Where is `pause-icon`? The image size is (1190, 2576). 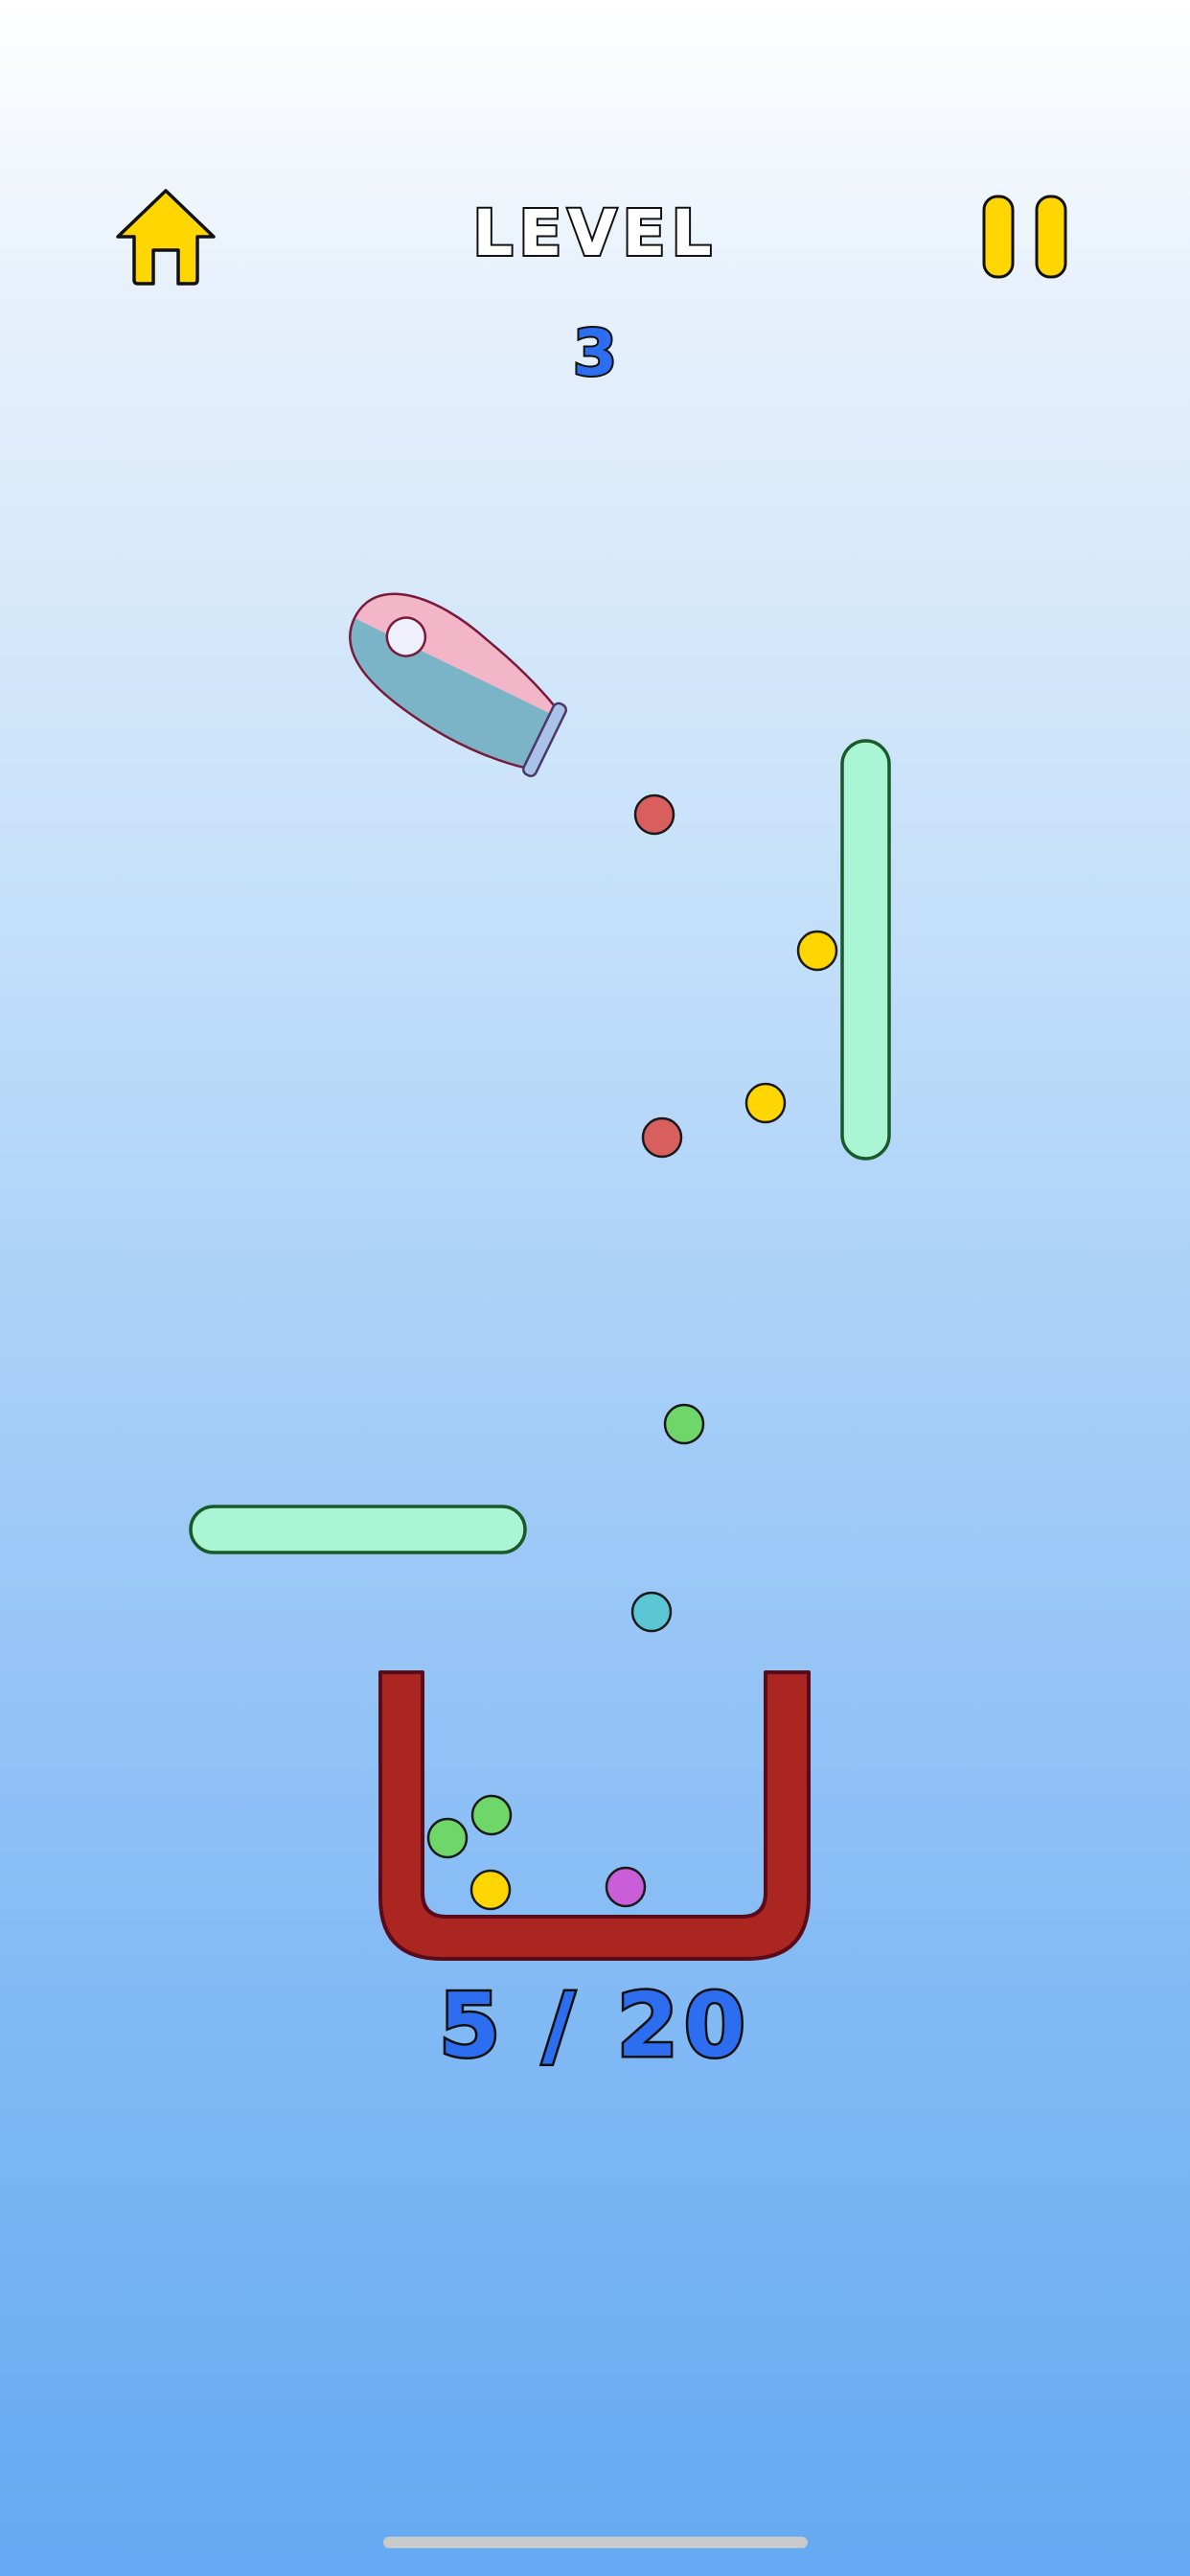 pause-icon is located at coordinates (1025, 237).